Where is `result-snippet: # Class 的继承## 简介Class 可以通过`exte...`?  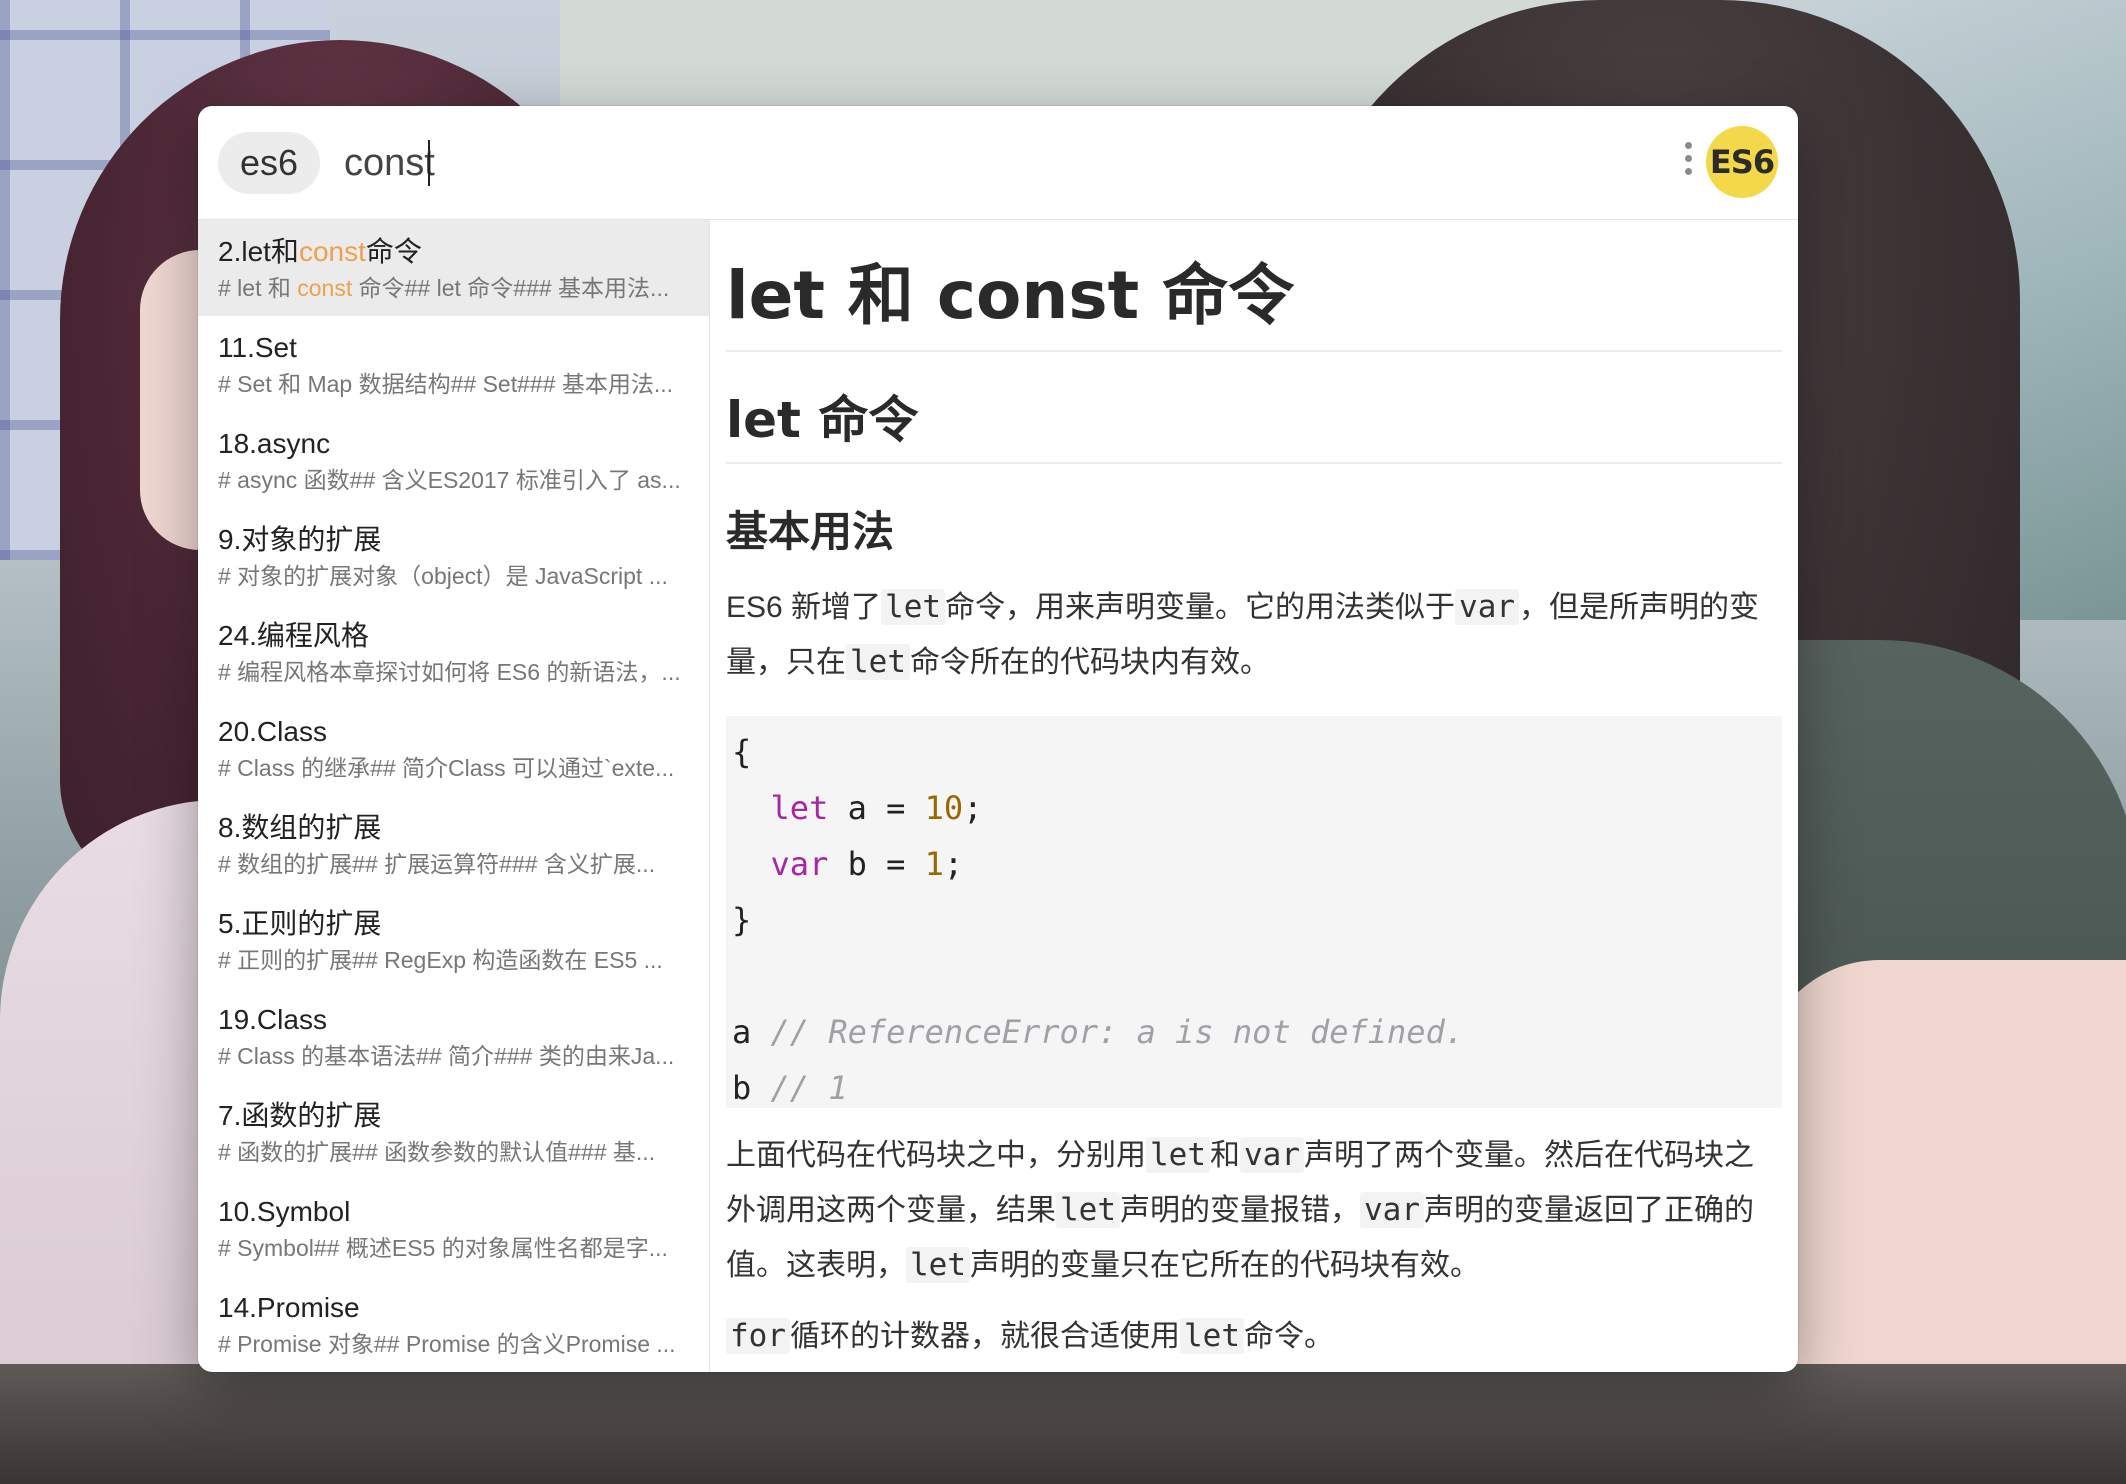
result-snippet: # Class 的继承## 简介Class 可以通过`exte... is located at coordinates (446, 768).